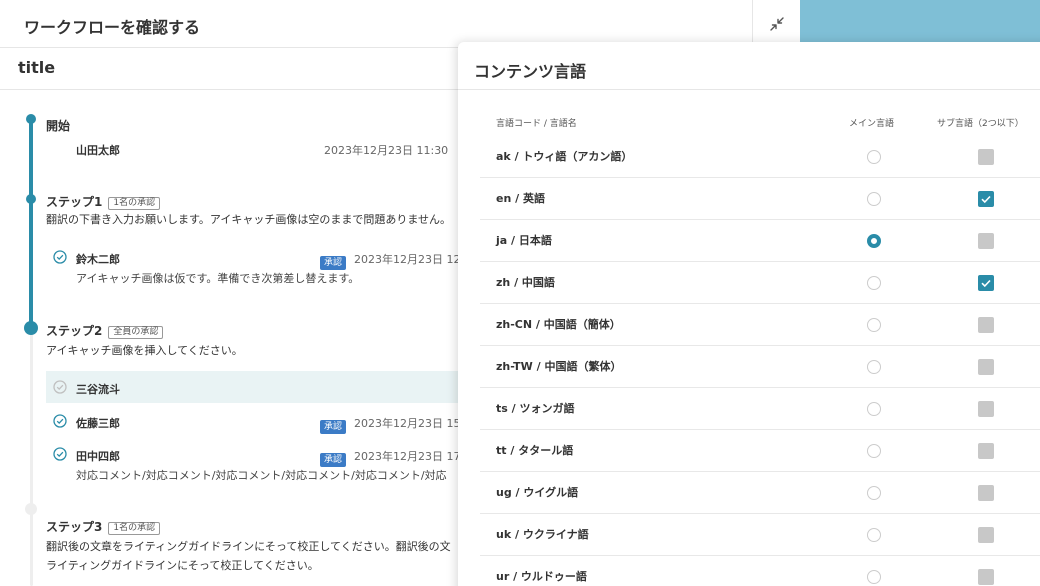 The width and height of the screenshot is (1040, 586). Describe the element at coordinates (760, 535) in the screenshot. I see `language-row: uk / ウクライナ語` at that location.